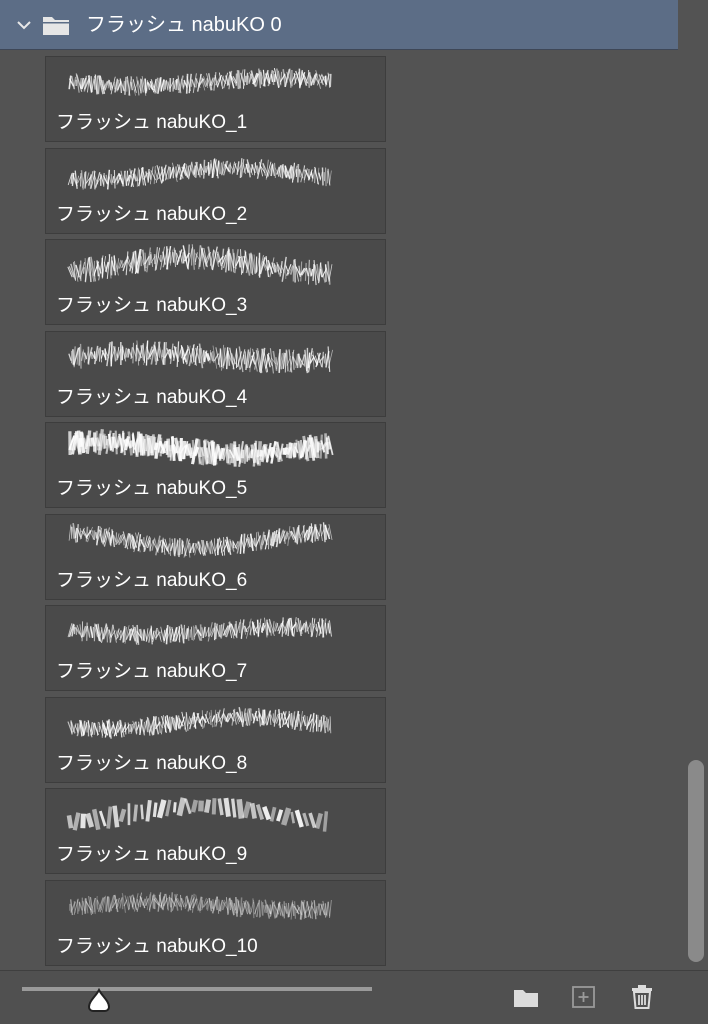 The height and width of the screenshot is (1024, 708). Describe the element at coordinates (584, 997) in the screenshot. I see `new-preset-icon` at that location.